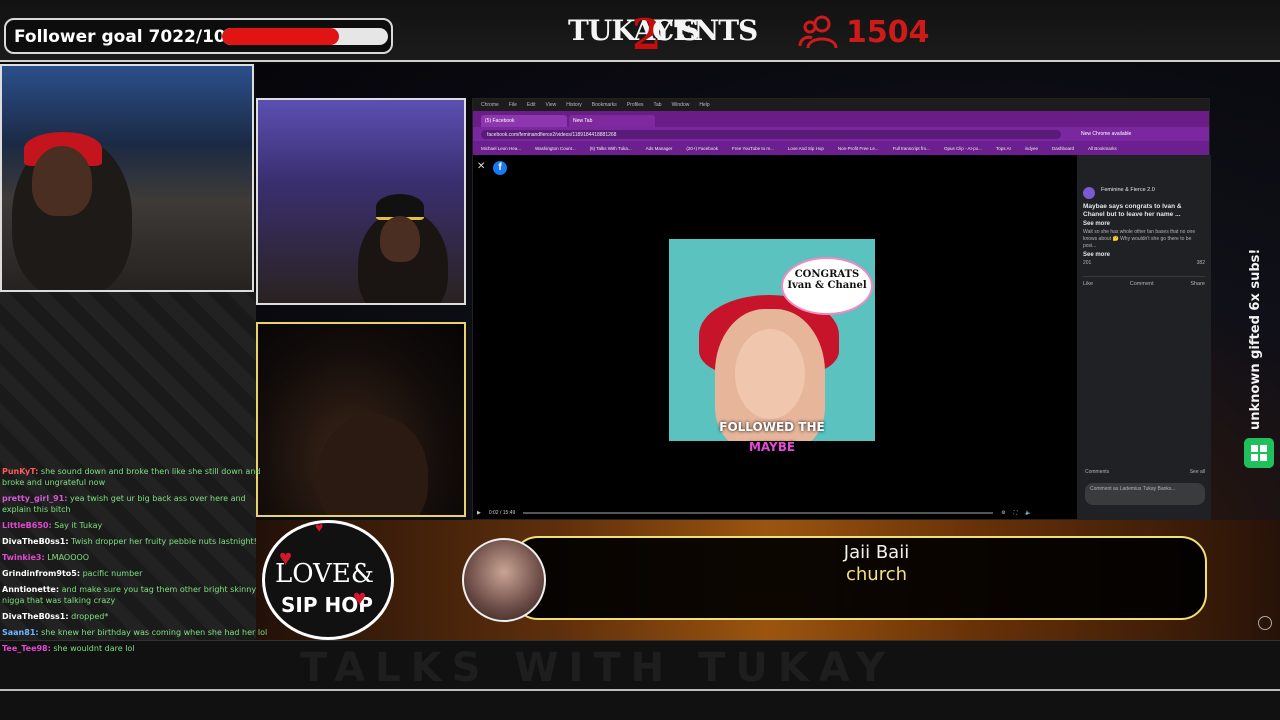 The image size is (1280, 720). Describe the element at coordinates (702, 148) in the screenshot. I see `bookmark-item: (20+) Facebook` at that location.